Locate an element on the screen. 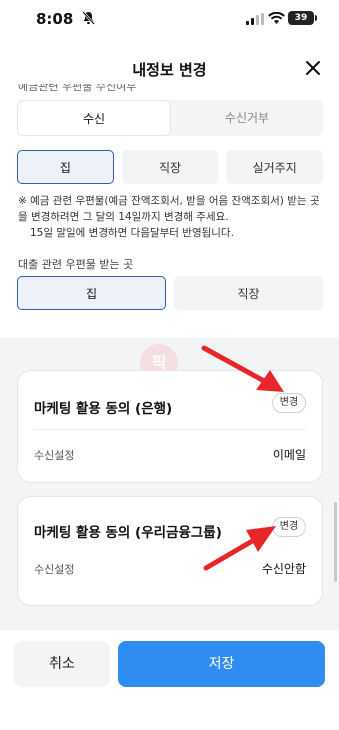 Image resolution: width=339 pixels, height=730 pixels. receive-option: 수신 is located at coordinates (94, 118).